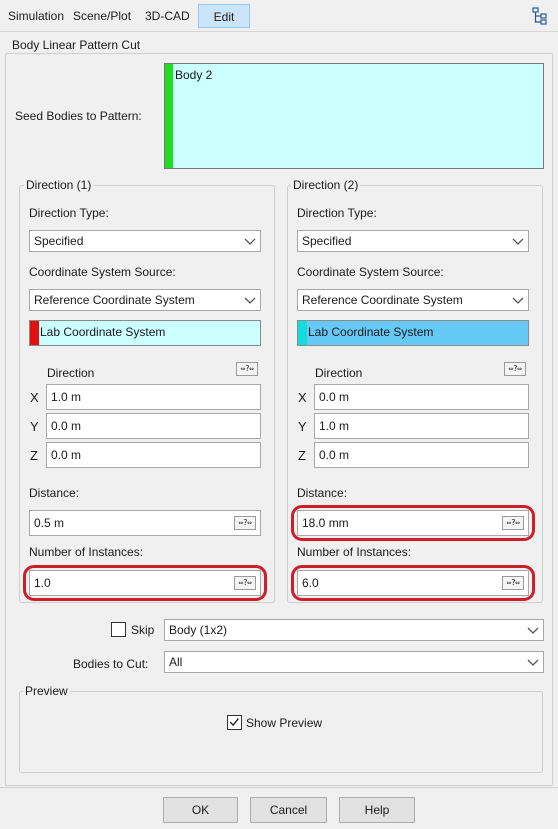  What do you see at coordinates (334, 426) in the screenshot?
I see `direction2-y-value: 1.0 m` at bounding box center [334, 426].